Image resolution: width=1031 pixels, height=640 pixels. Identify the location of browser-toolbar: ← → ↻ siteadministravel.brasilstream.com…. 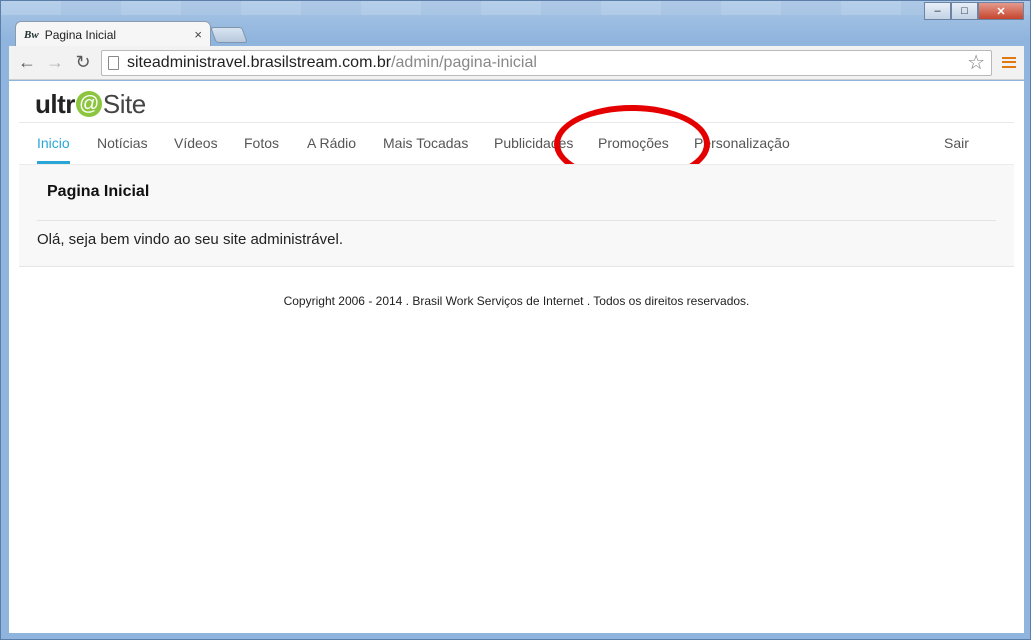
(516, 63).